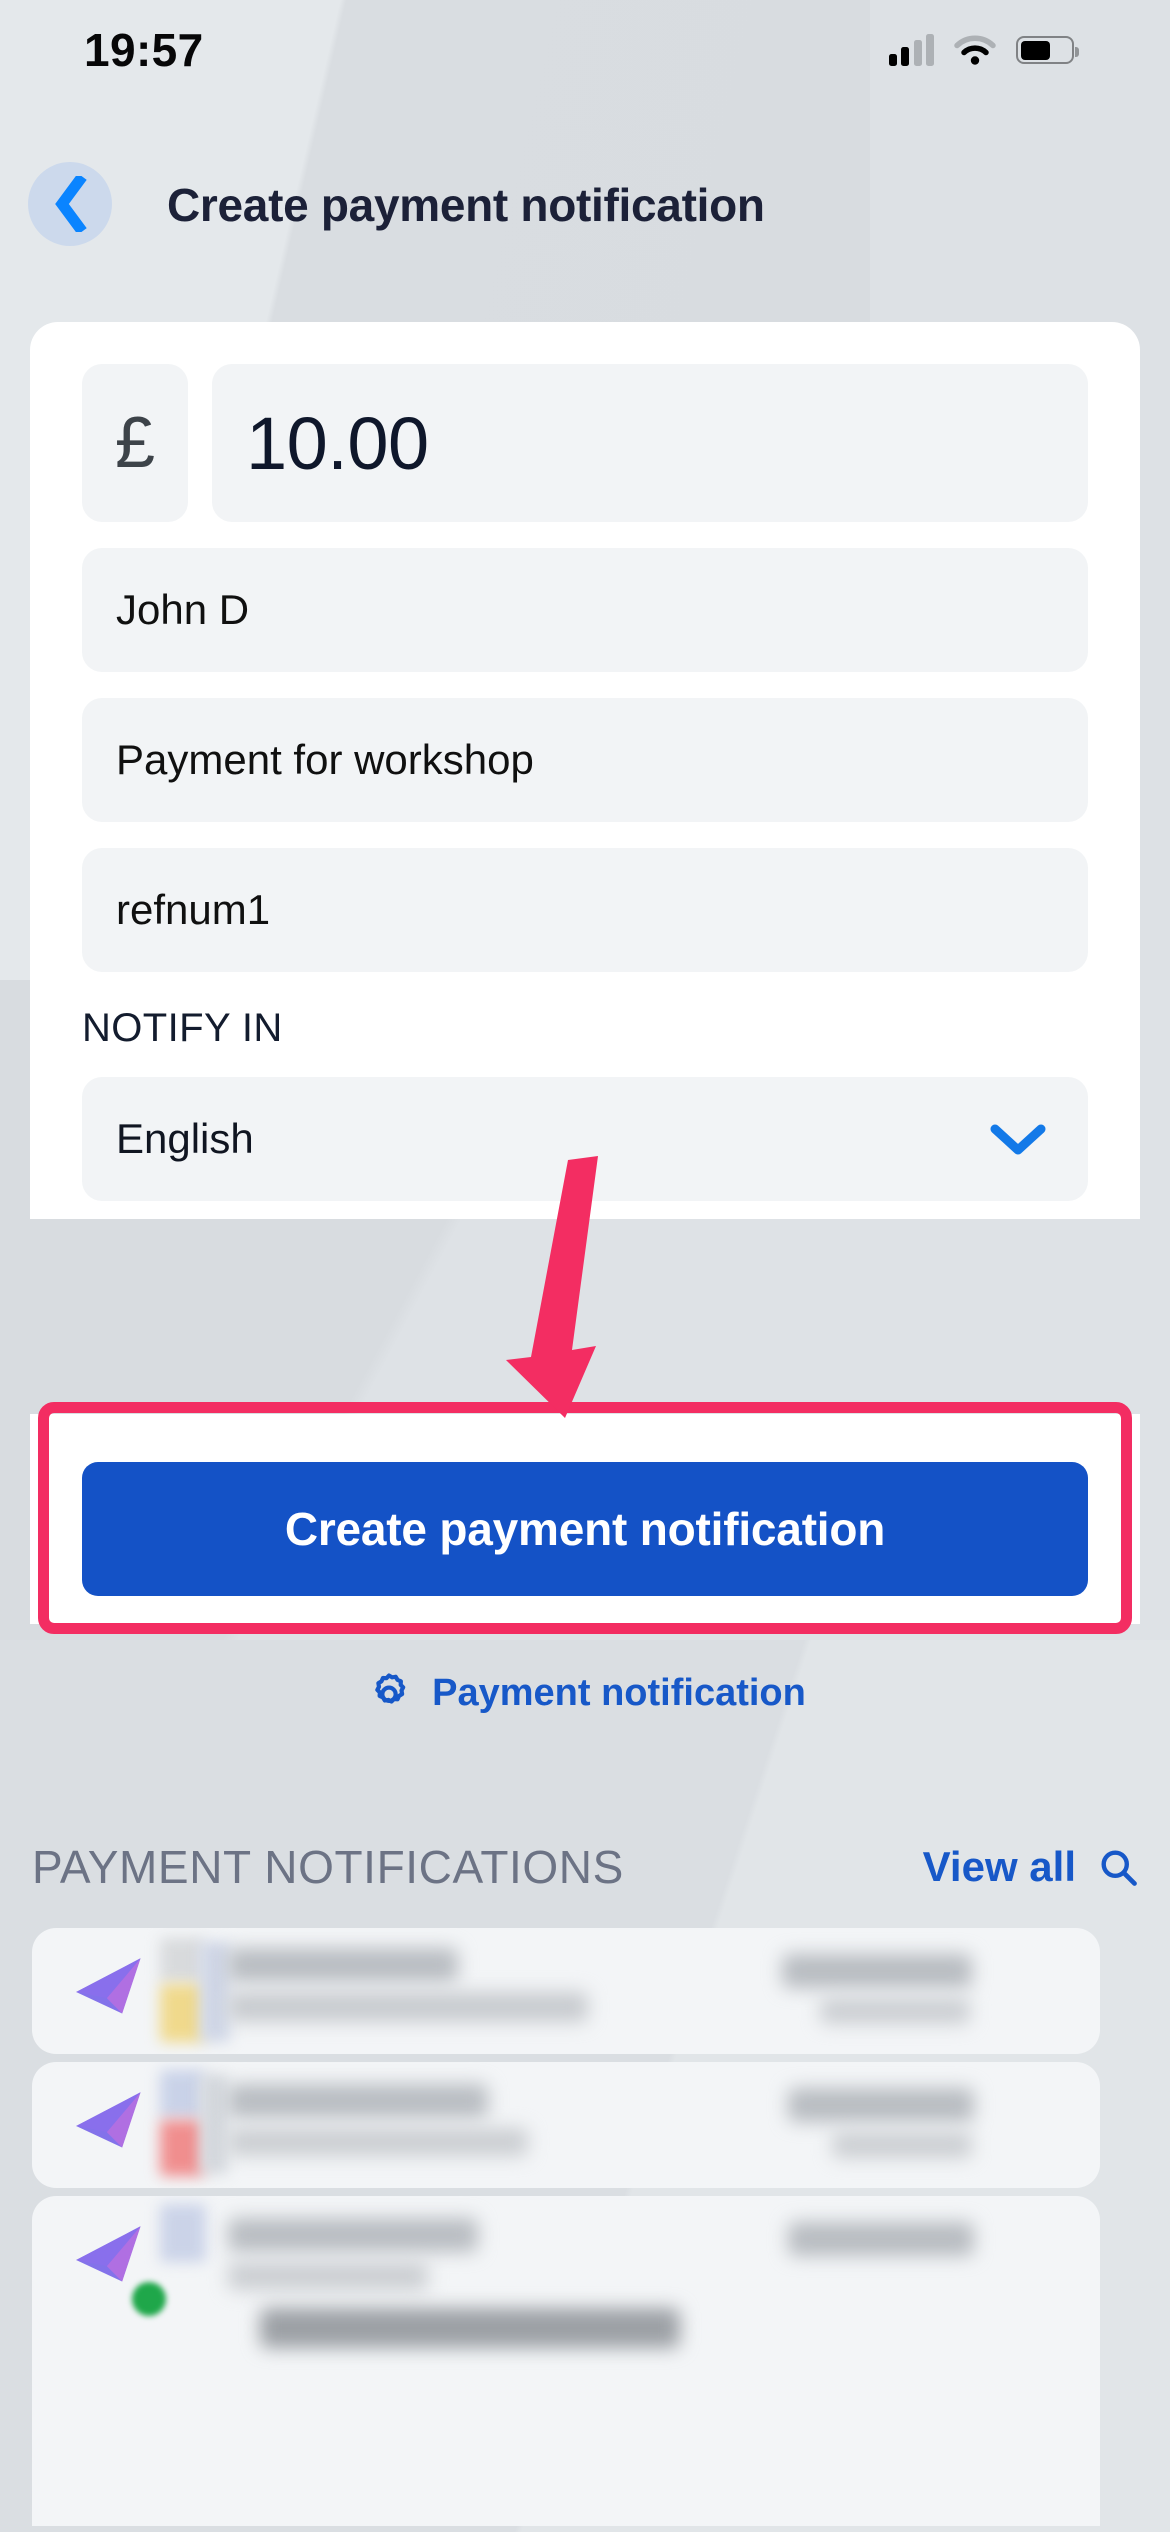 The image size is (1170, 2532). What do you see at coordinates (182, 1028) in the screenshot?
I see `notify-in-label: NOTIFY IN` at bounding box center [182, 1028].